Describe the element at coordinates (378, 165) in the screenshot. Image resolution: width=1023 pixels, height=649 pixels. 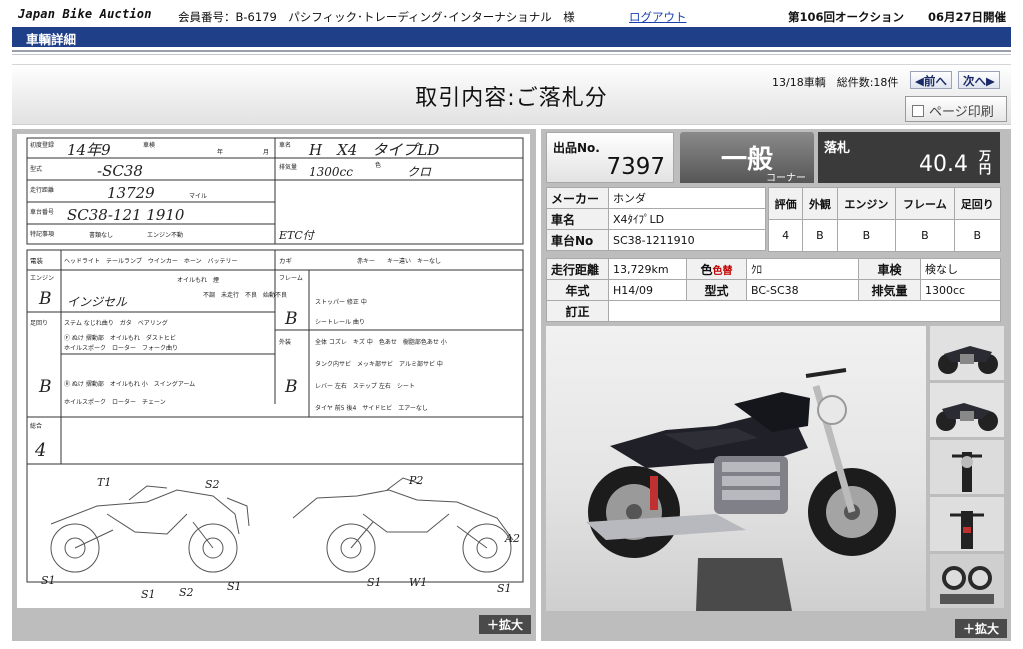
I see `color-label: 色` at that location.